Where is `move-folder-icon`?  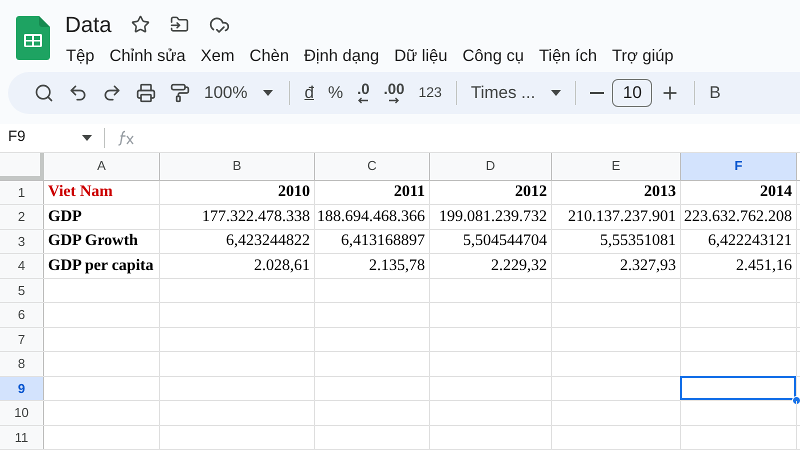
move-folder-icon is located at coordinates (180, 24).